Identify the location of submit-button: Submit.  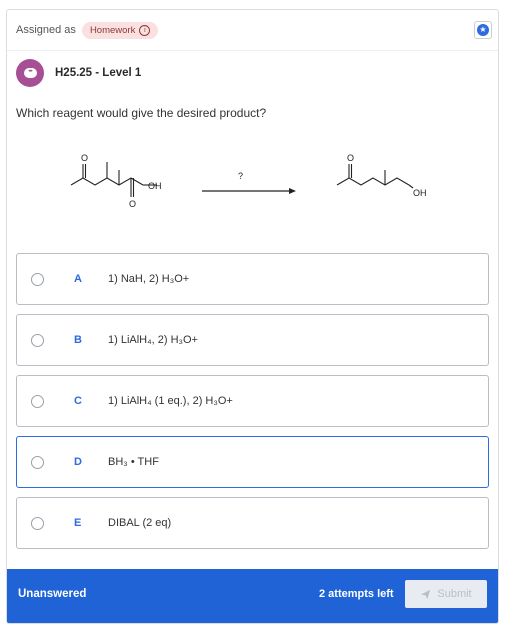
(446, 594).